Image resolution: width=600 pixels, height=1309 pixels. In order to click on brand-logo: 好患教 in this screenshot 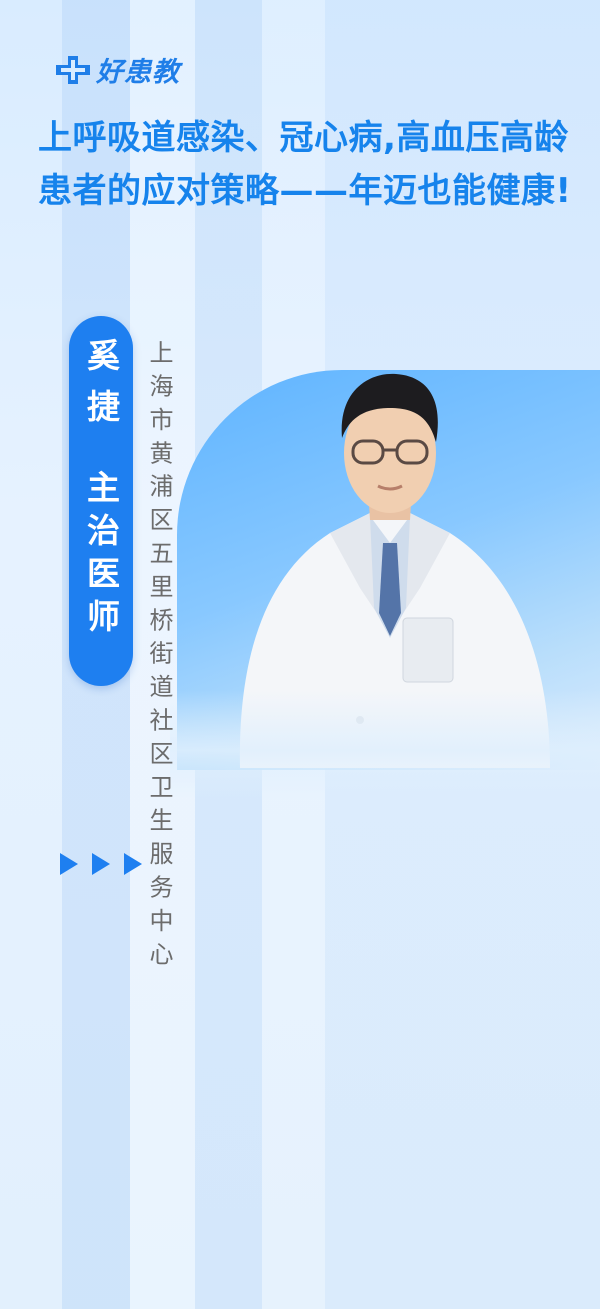, I will do `click(117, 69)`.